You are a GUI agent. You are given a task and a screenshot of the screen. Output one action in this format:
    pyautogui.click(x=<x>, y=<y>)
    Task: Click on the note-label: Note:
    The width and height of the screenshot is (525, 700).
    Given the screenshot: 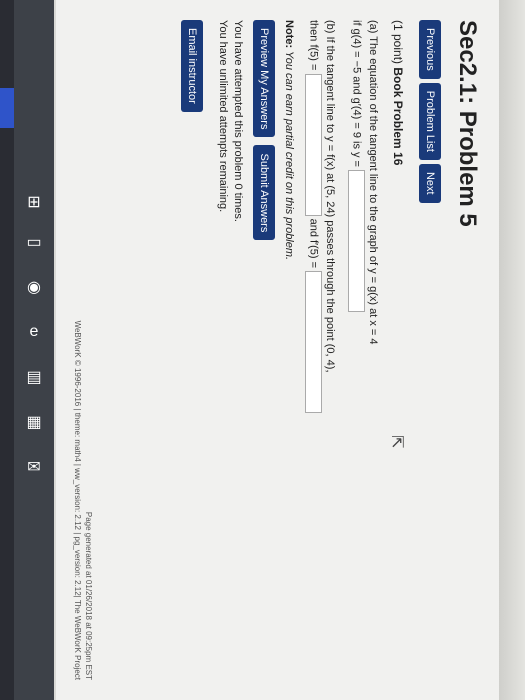 What is the action you would take?
    pyautogui.click(x=289, y=34)
    